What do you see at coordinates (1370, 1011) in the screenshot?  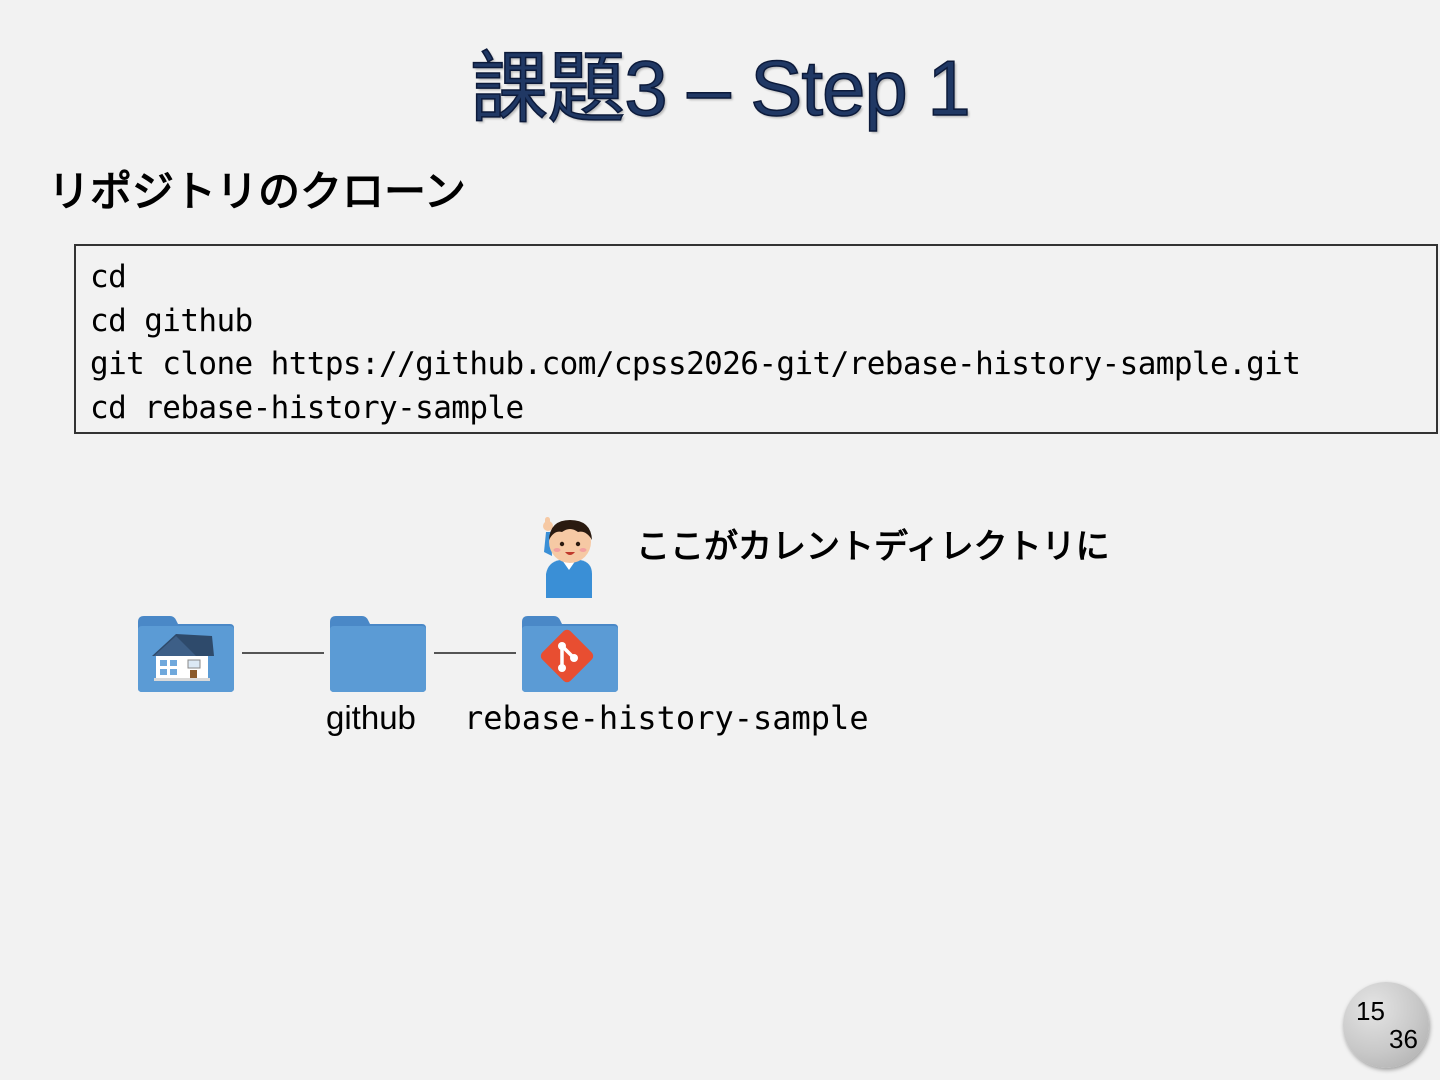 I see `current-page-number: 15` at bounding box center [1370, 1011].